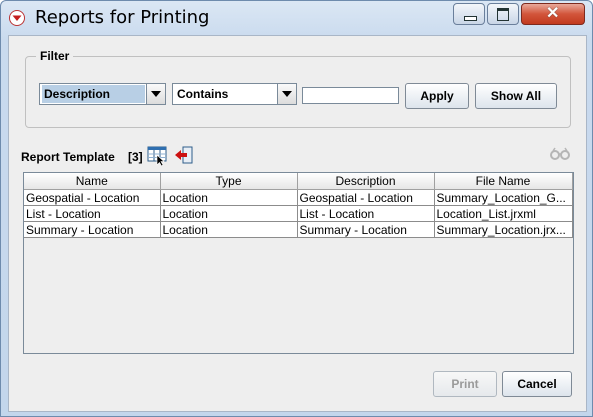 This screenshot has width=593, height=417. I want to click on print-button: Print, so click(465, 384).